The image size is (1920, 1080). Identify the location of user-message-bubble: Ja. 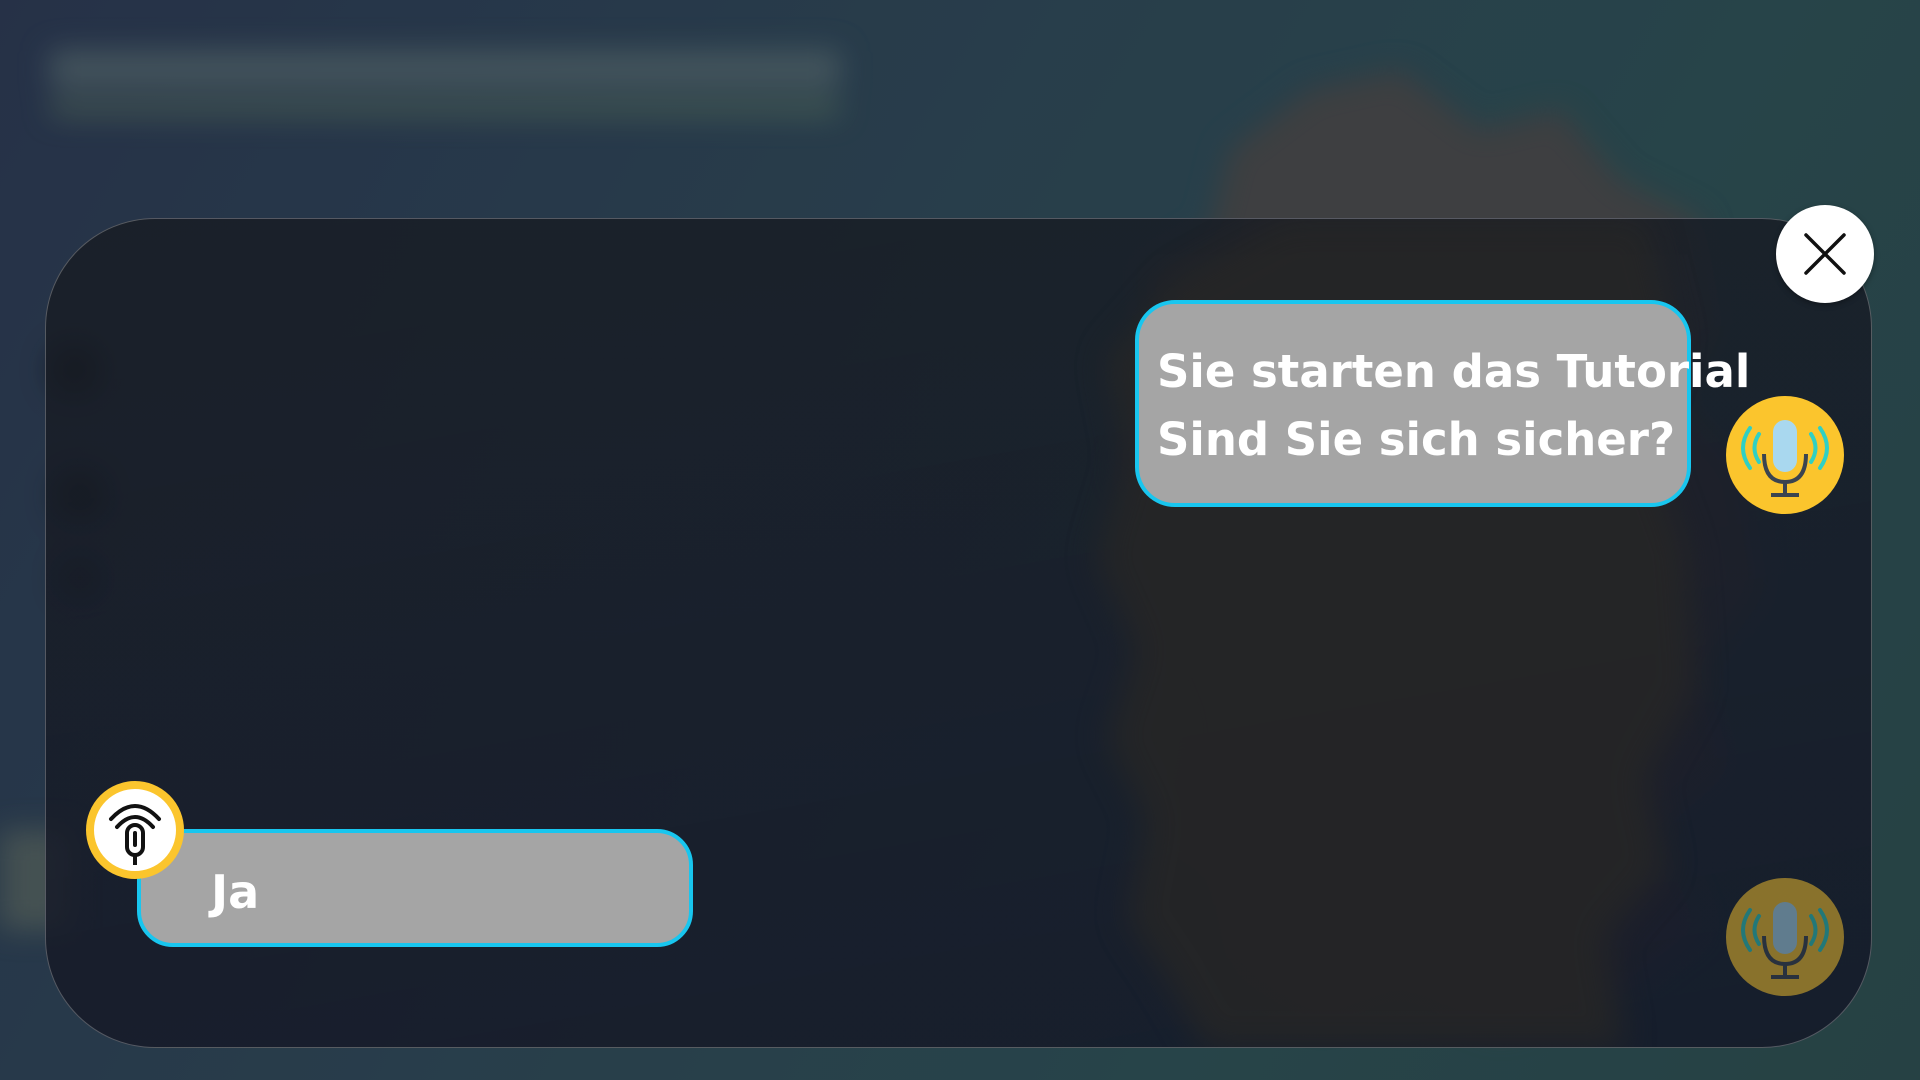
(415, 888).